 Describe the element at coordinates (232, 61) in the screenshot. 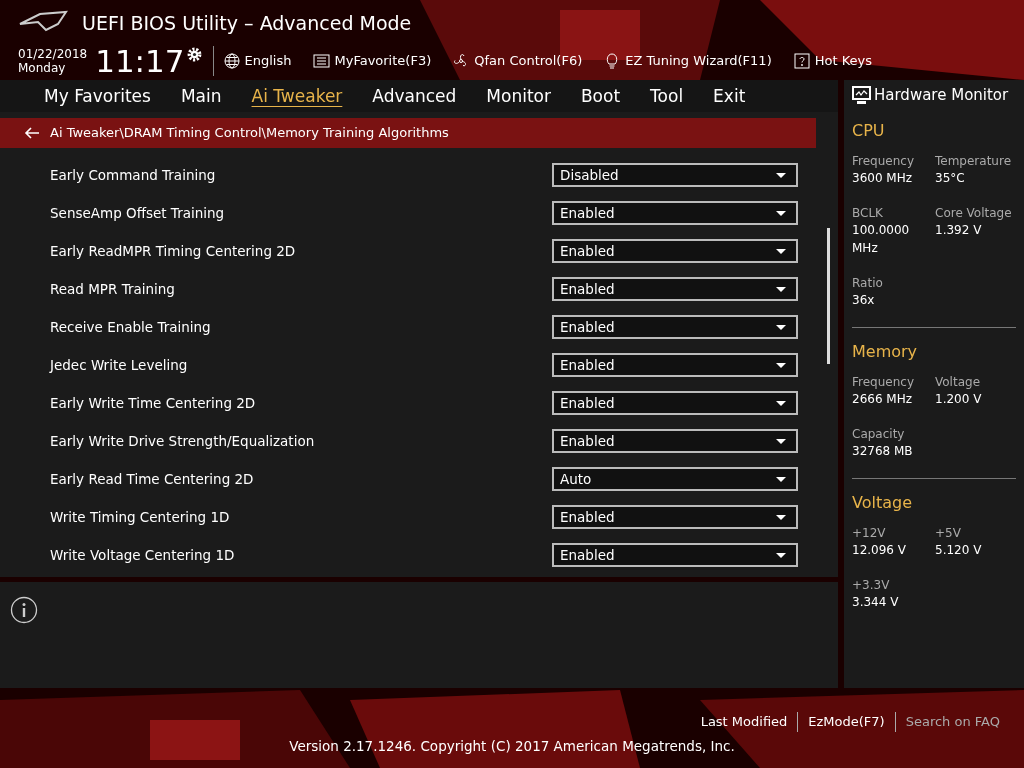

I see `globe-icon` at that location.